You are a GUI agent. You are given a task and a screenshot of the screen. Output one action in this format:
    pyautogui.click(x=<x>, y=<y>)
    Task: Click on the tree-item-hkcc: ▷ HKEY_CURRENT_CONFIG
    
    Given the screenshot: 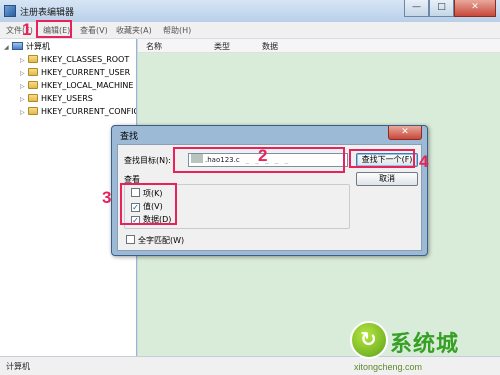 What is the action you would take?
    pyautogui.click(x=78, y=113)
    